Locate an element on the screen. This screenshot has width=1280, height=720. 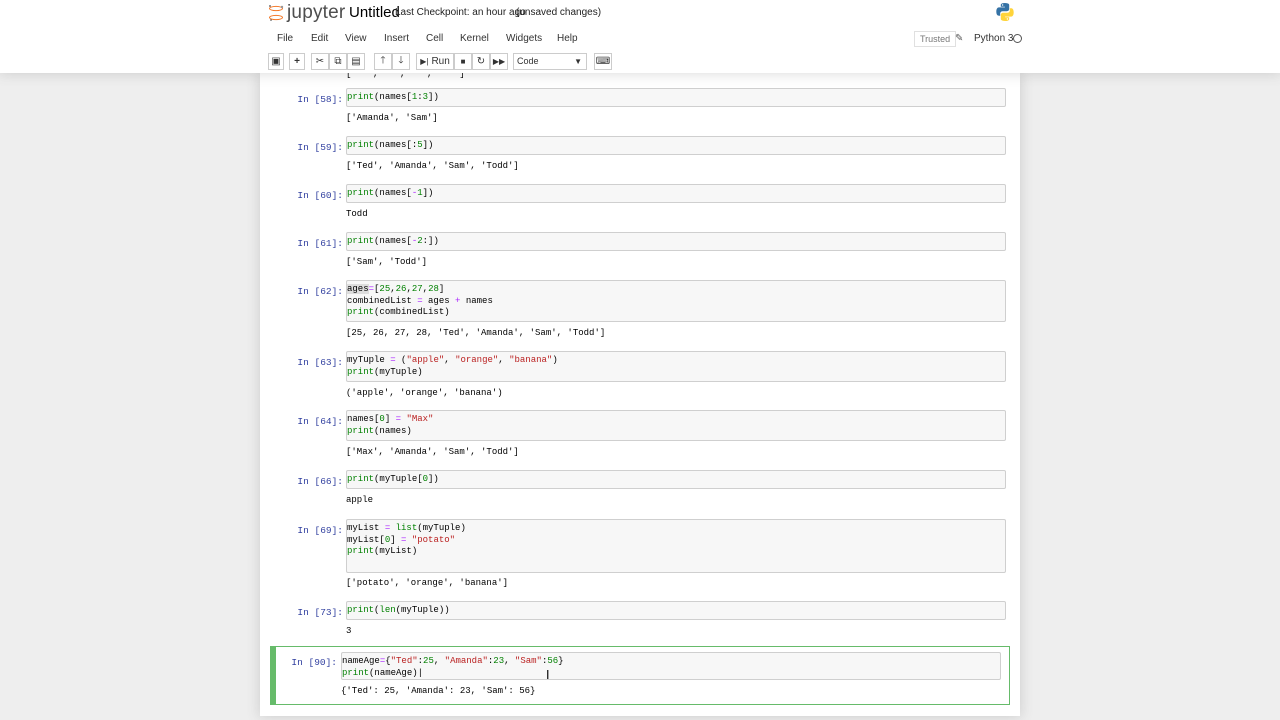
cell-output: apple is located at coordinates (360, 500).